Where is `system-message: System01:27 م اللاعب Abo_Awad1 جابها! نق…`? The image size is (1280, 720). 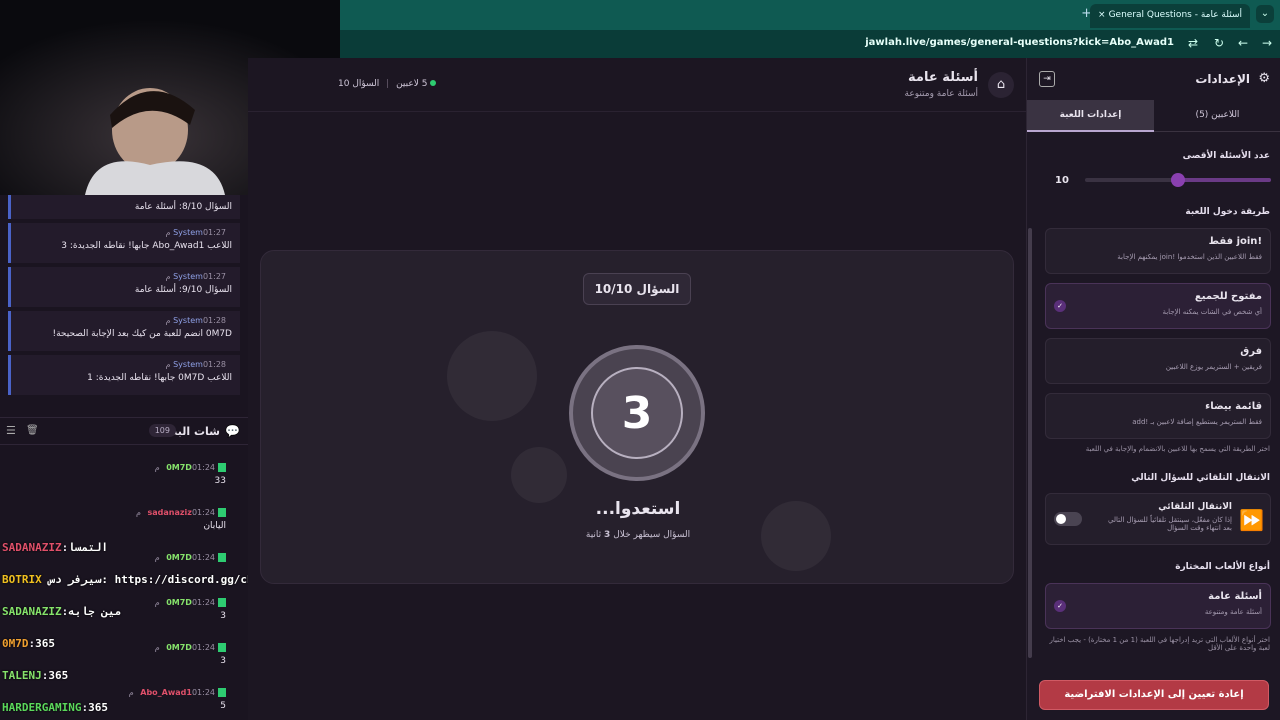
system-message: System01:27 م اللاعب Abo_Awad1 جابها! نق… is located at coordinates (124, 243).